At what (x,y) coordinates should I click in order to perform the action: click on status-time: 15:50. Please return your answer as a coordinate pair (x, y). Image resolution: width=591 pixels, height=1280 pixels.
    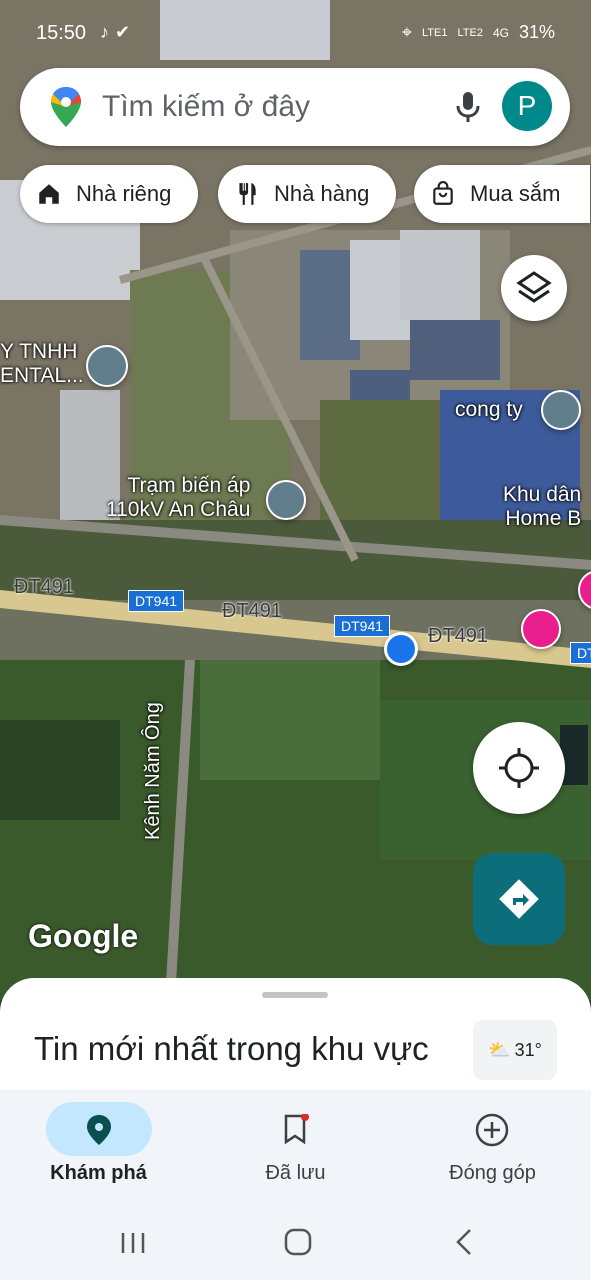
    Looking at the image, I should click on (61, 33).